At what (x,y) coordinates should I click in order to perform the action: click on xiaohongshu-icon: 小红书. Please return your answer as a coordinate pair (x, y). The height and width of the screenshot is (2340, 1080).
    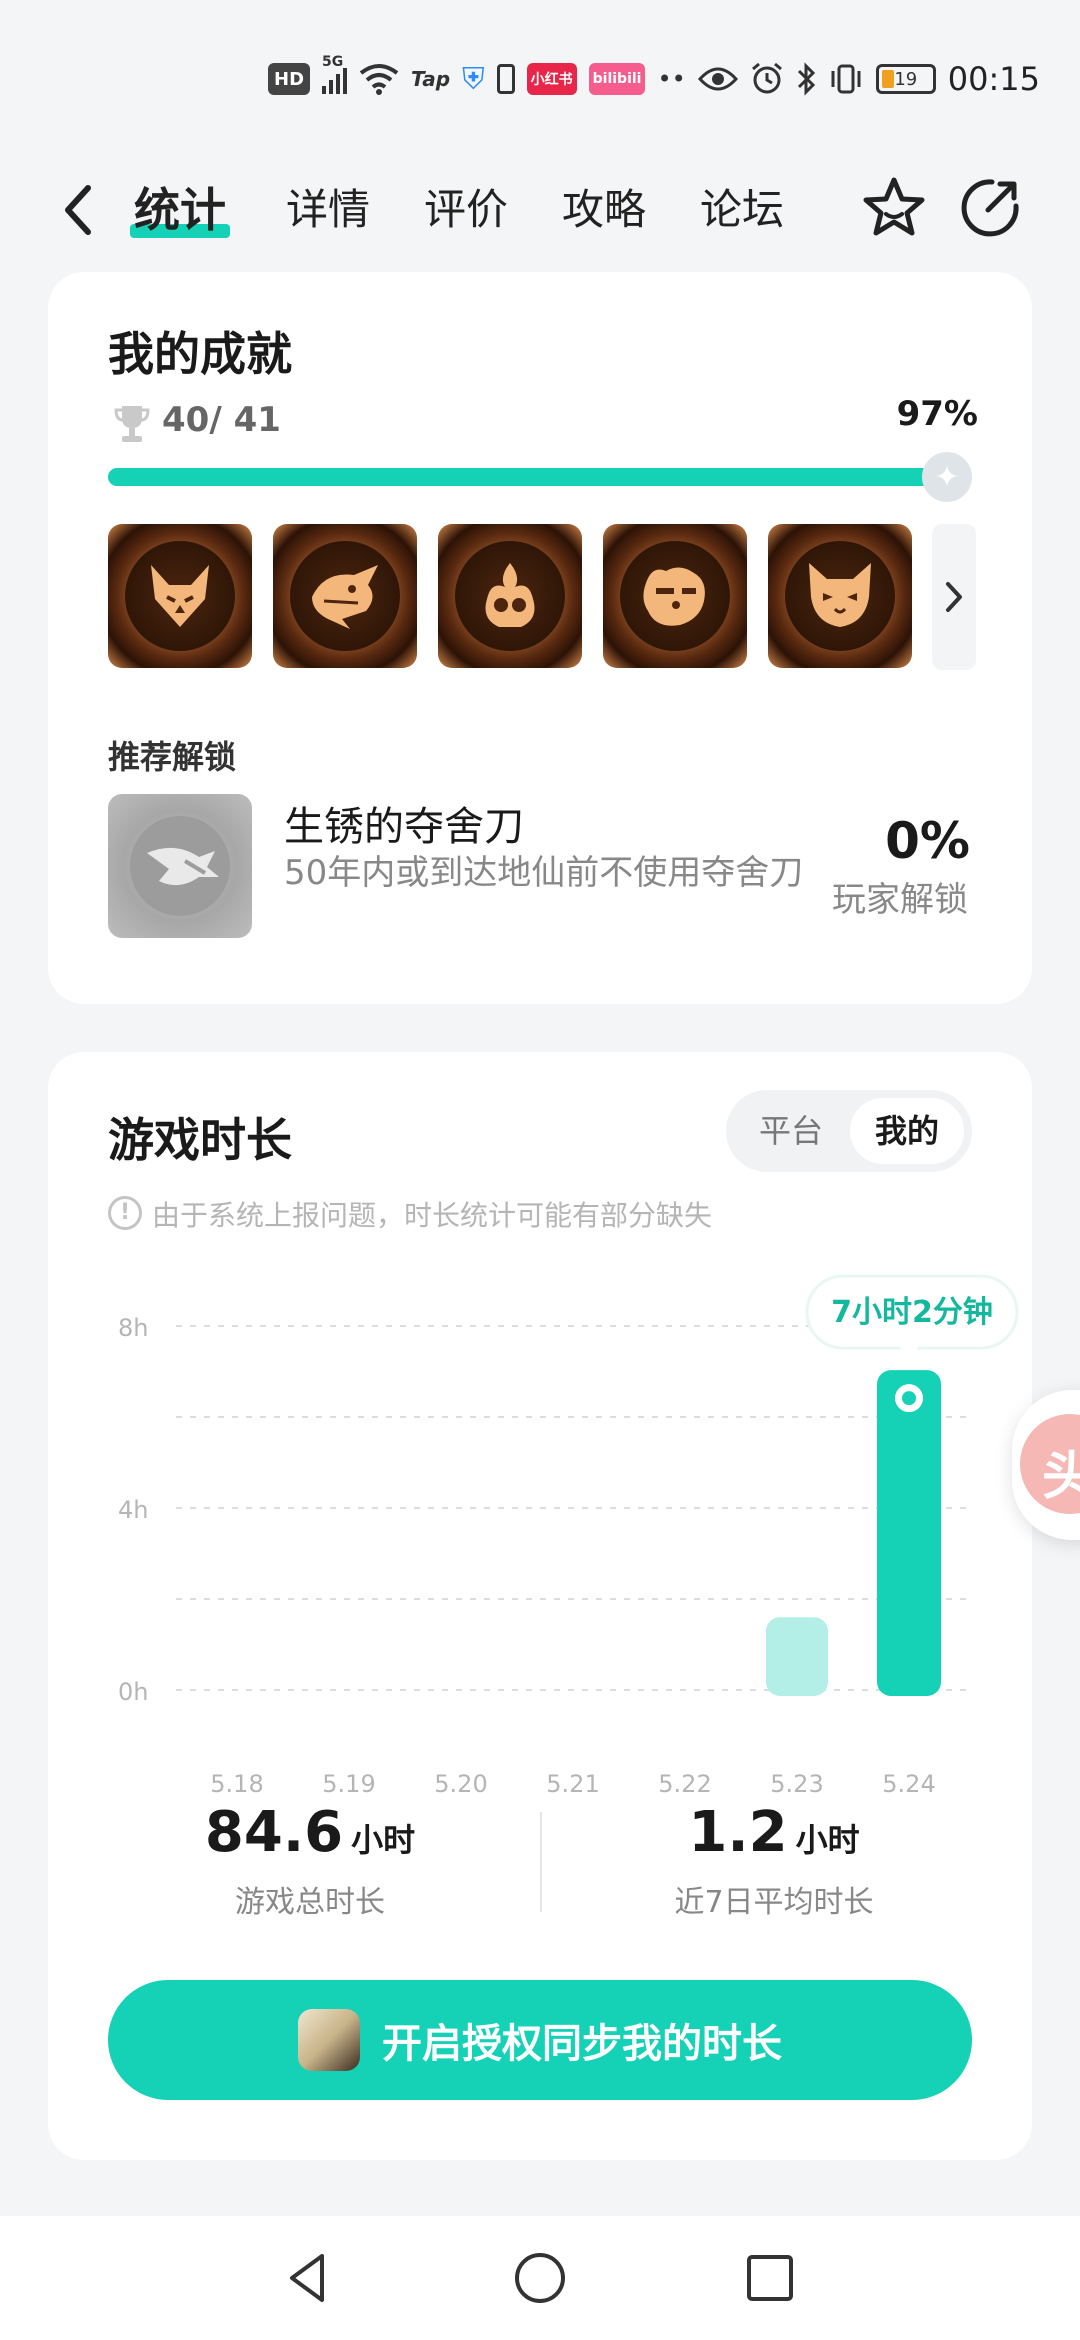
    Looking at the image, I should click on (551, 79).